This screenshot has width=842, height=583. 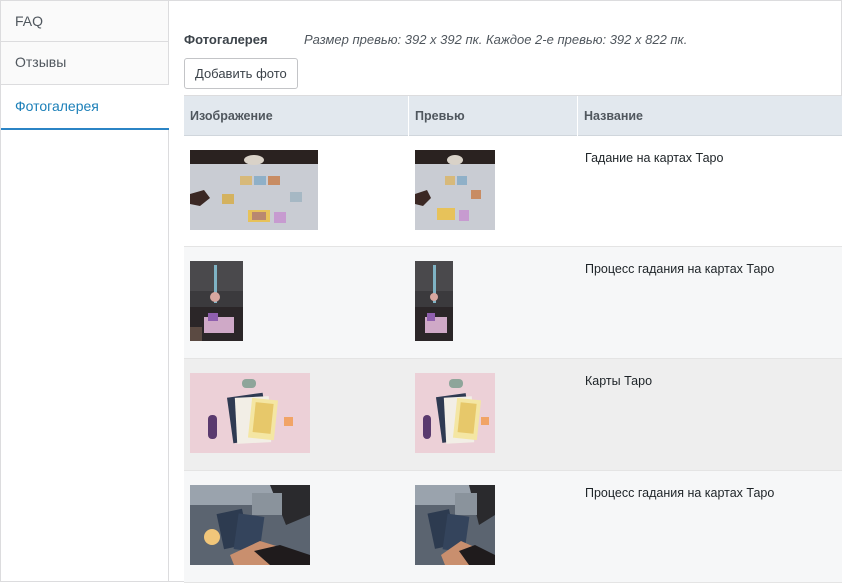 What do you see at coordinates (254, 190) in the screenshot?
I see `tarot-cards-on-tablecloth-photo` at bounding box center [254, 190].